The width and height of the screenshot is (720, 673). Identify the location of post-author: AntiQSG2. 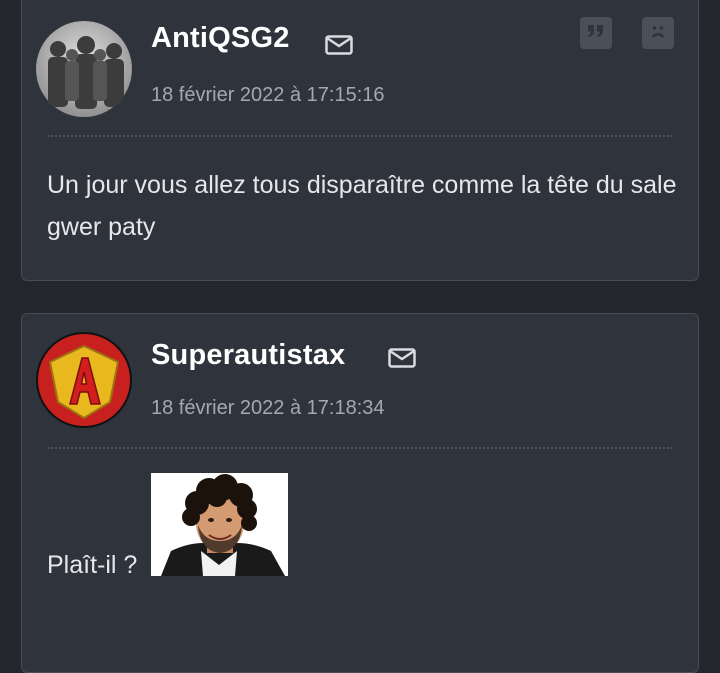
(220, 38).